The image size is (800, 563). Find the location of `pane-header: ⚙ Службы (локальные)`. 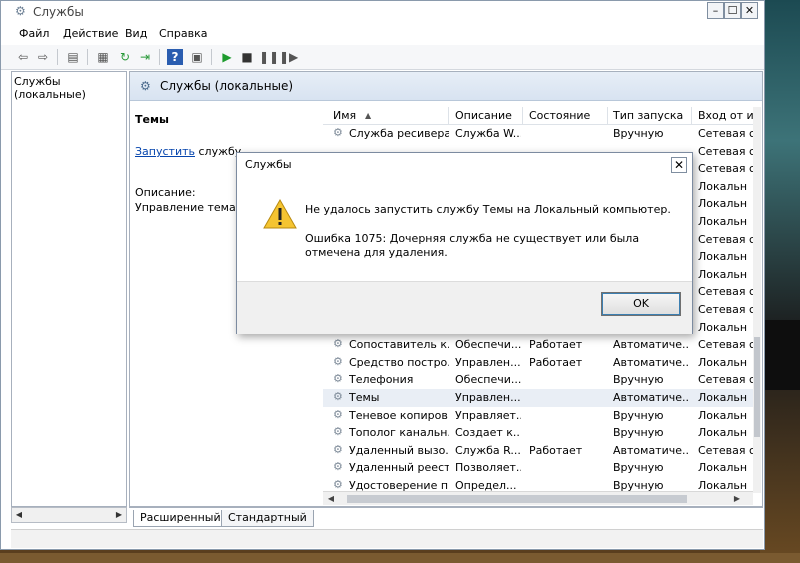

pane-header: ⚙ Службы (локальные) is located at coordinates (446, 86).